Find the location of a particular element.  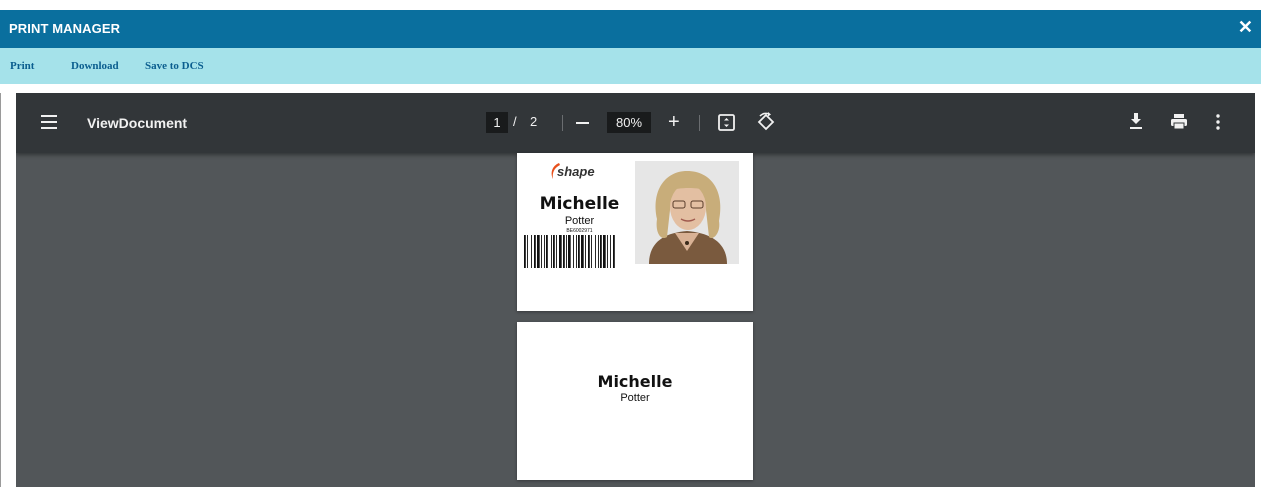

save-to-dcs-menu-item: Save to DCS is located at coordinates (174, 66).